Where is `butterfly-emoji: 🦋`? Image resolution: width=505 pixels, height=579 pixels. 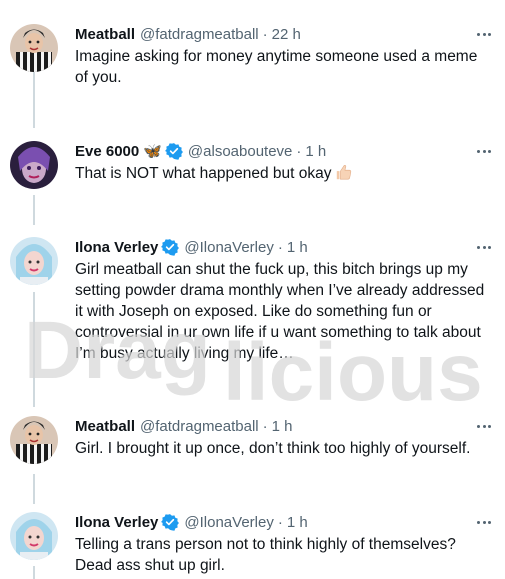
butterfly-emoji: 🦋 is located at coordinates (152, 151).